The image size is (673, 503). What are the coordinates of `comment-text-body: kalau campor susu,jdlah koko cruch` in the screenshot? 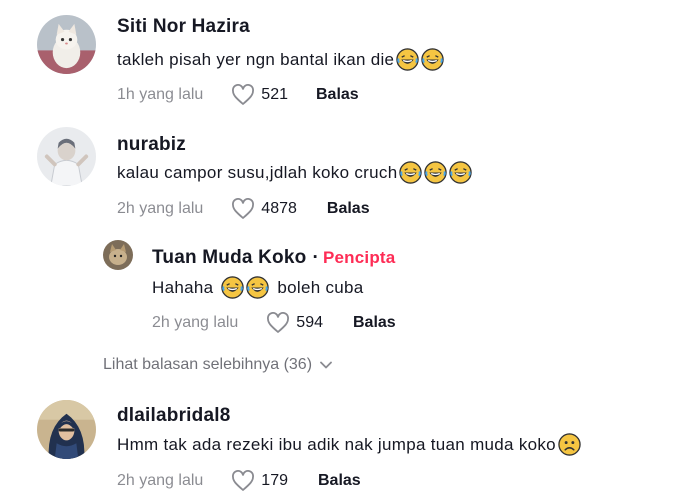 It's located at (257, 172).